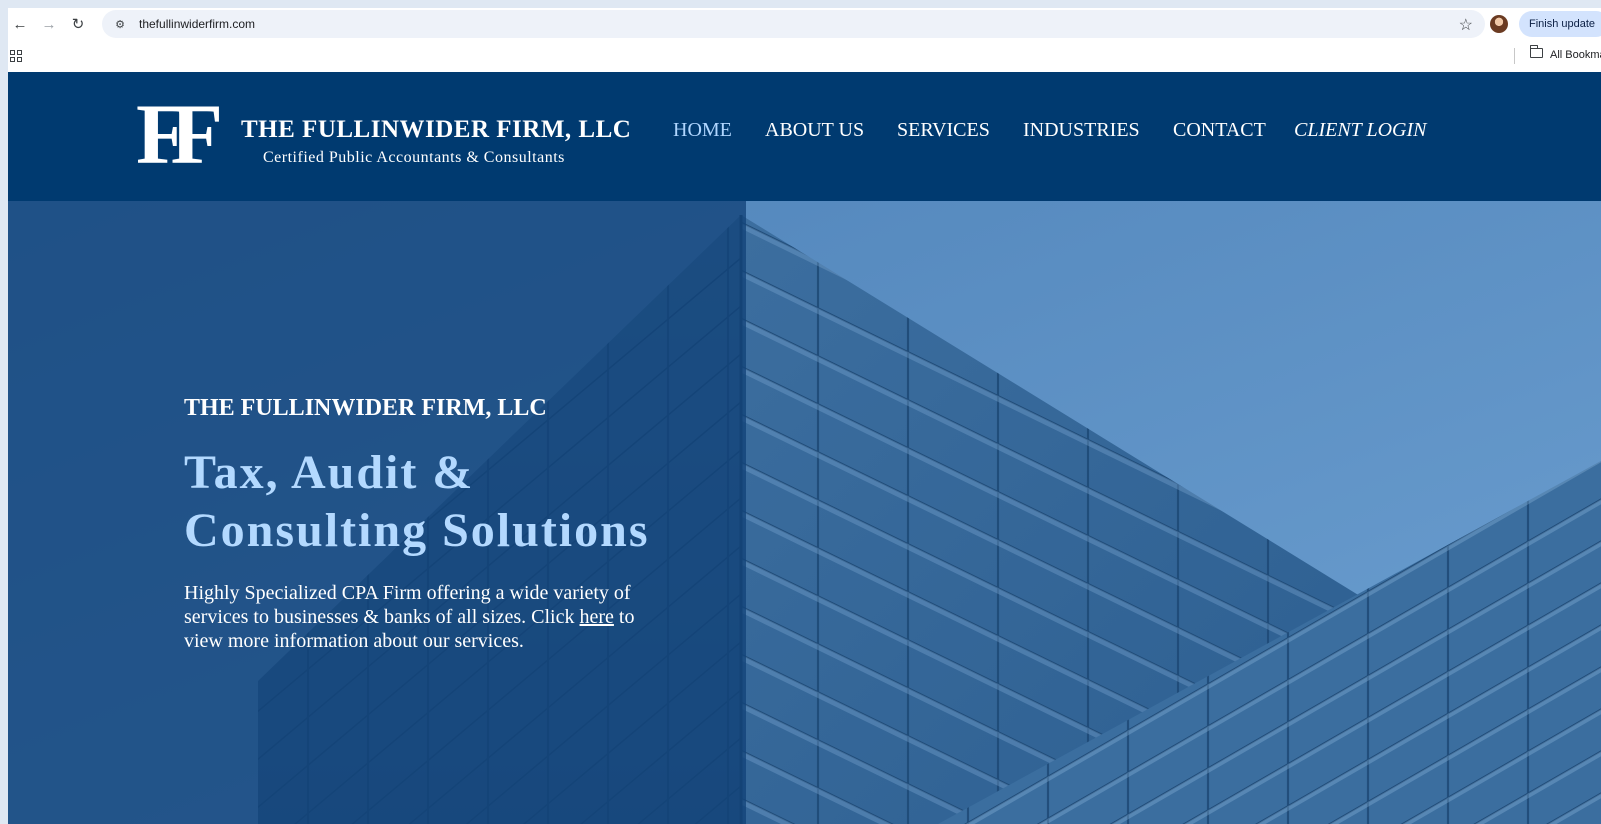 The image size is (1601, 824). I want to click on star-icon: ☆, so click(1466, 25).